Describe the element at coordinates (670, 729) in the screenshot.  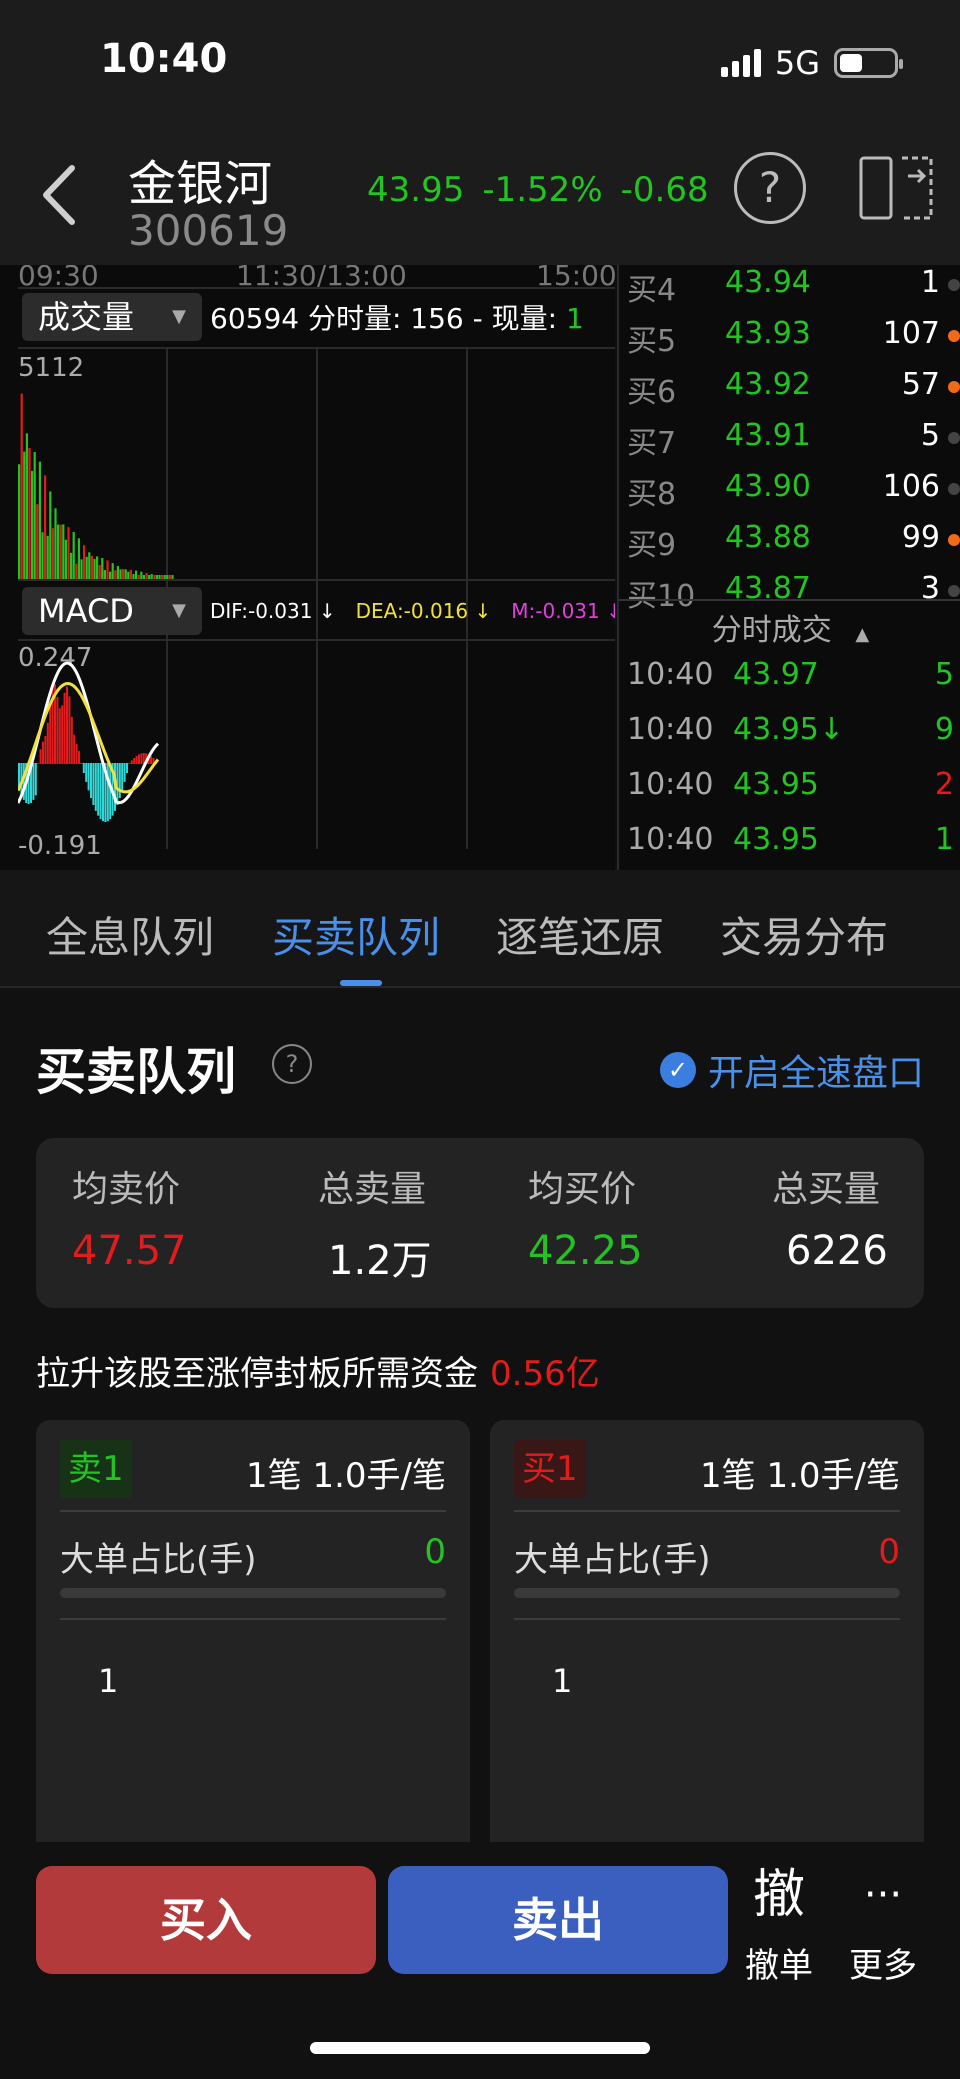
I see `tick-time: 10:40` at that location.